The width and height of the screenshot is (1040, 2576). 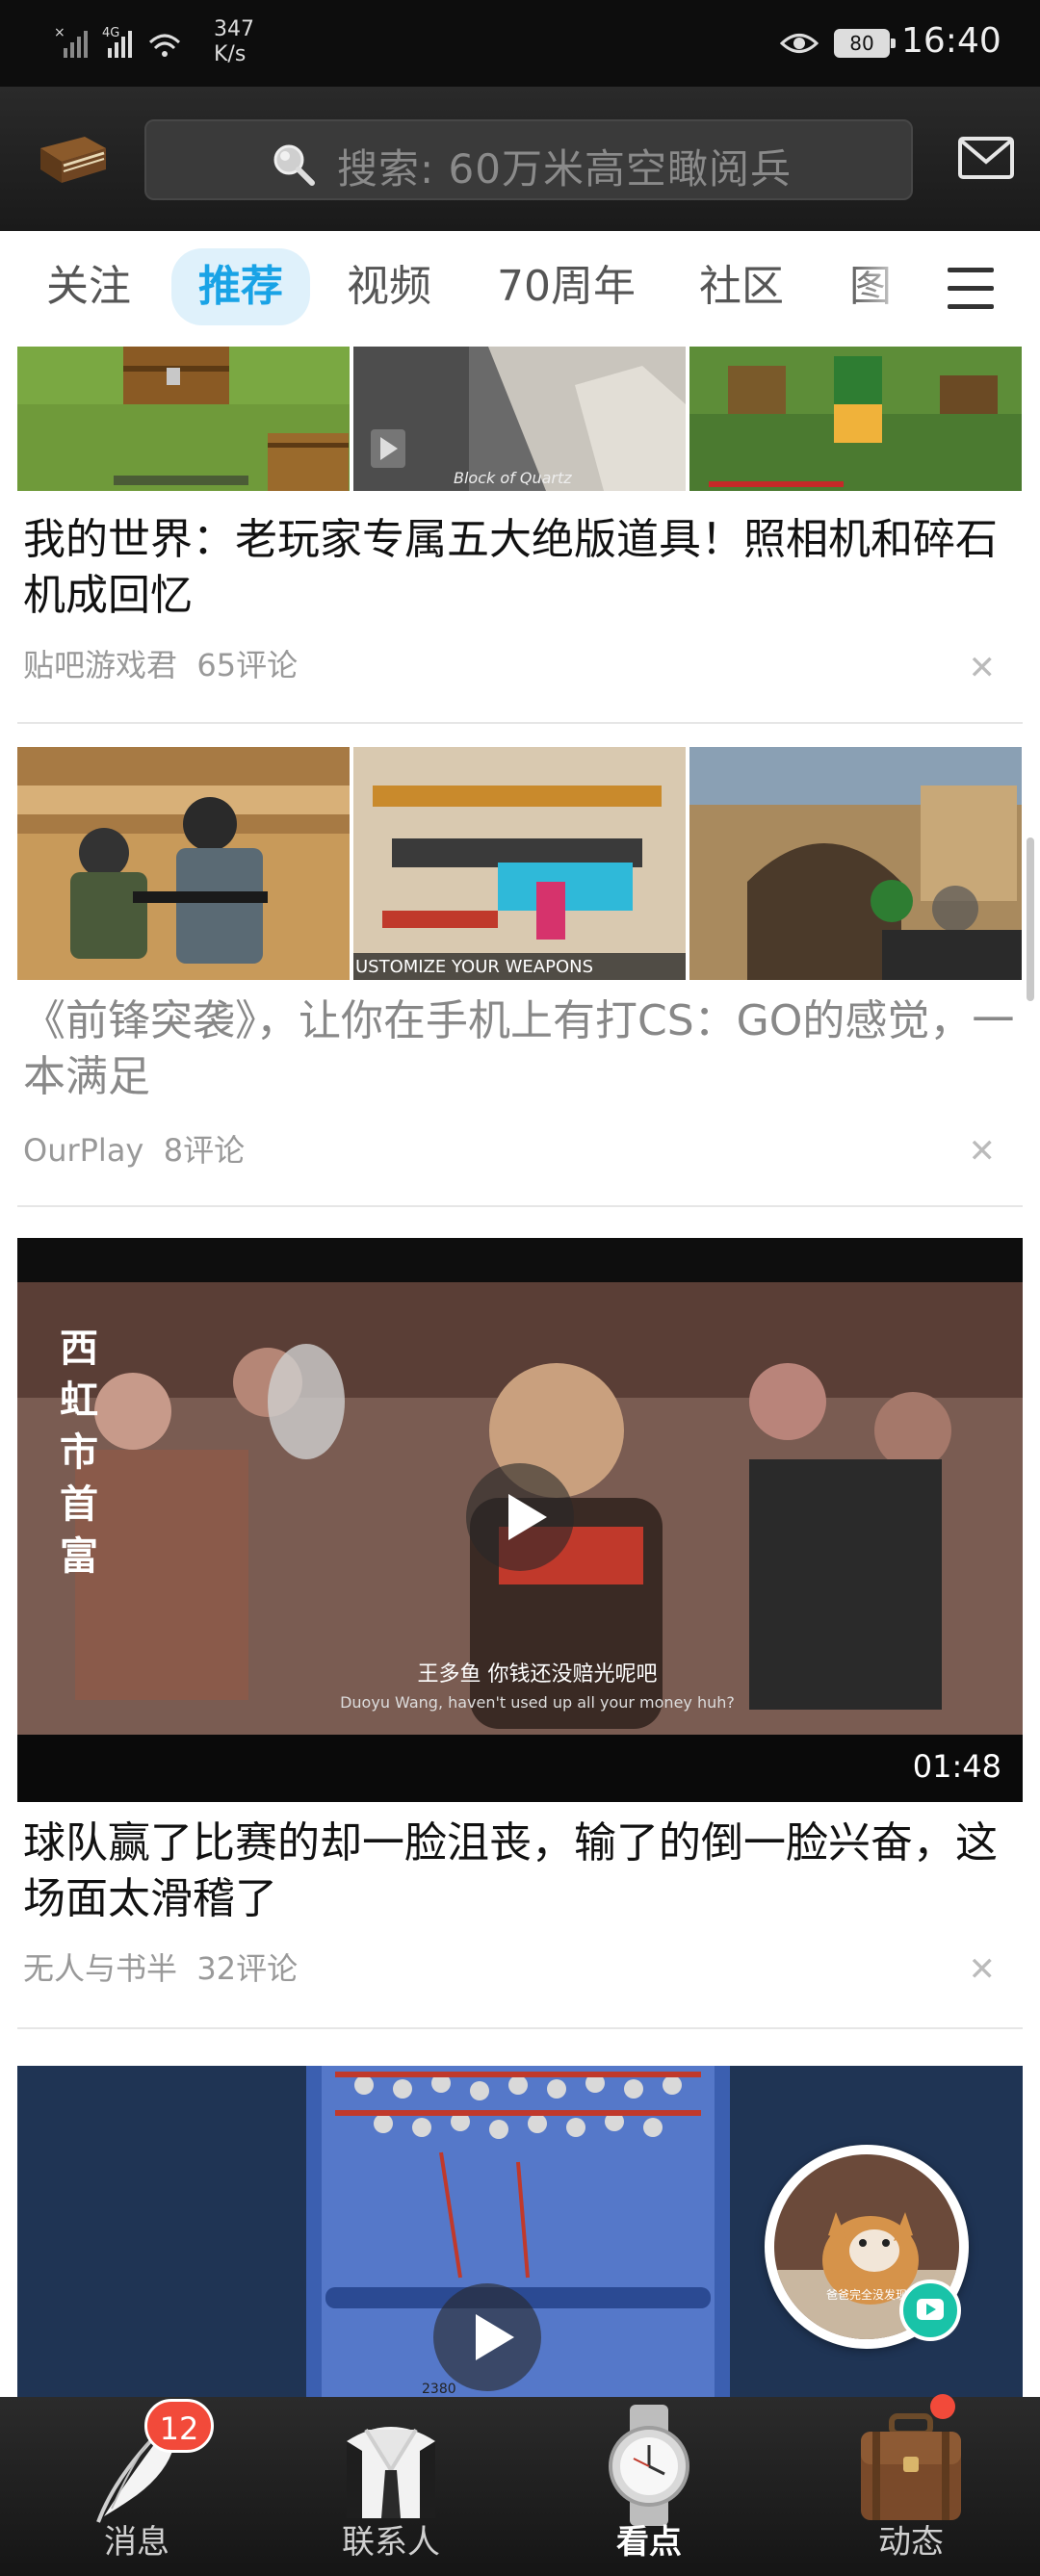 I want to click on category-tabs: 关注 推荐 视频 70周年 社区 图, so click(x=520, y=289).